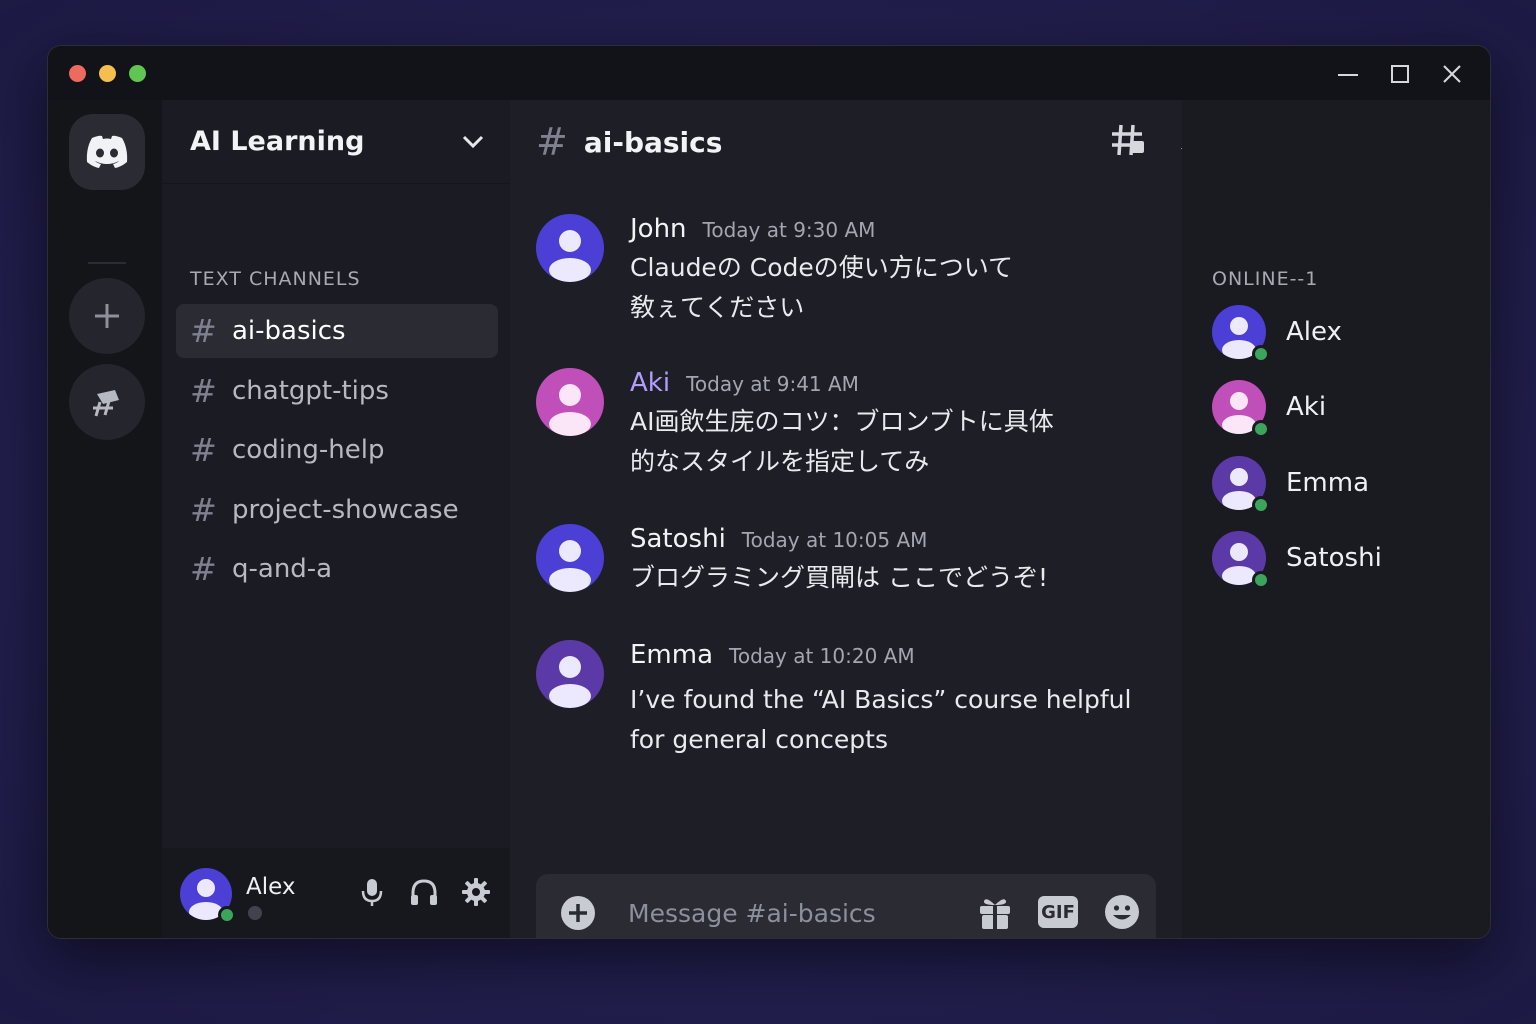  I want to click on minimize-dot, so click(107, 73).